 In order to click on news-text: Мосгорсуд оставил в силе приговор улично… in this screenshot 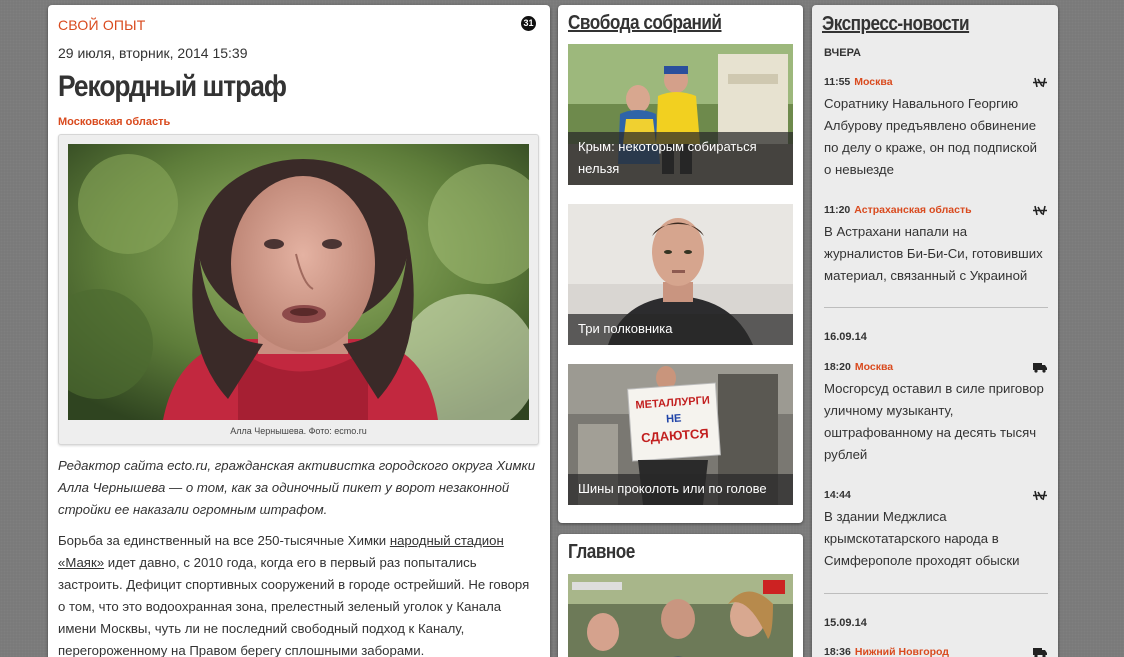, I will do `click(936, 422)`.